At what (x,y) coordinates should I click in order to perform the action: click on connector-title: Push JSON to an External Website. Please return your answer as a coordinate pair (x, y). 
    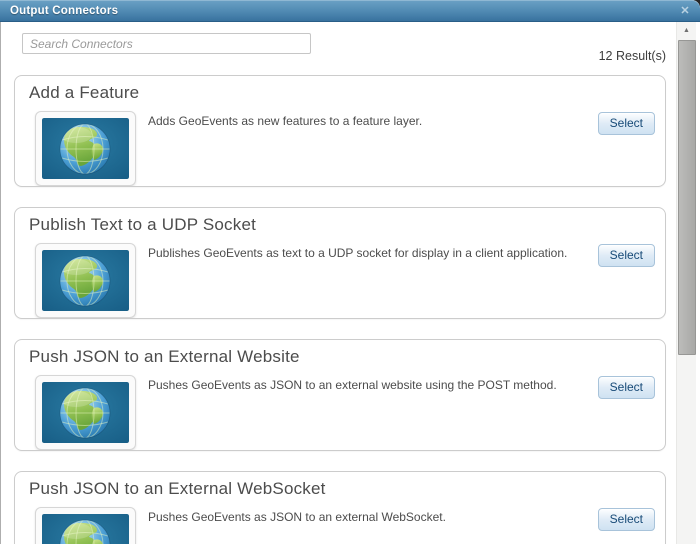
    Looking at the image, I should click on (164, 356).